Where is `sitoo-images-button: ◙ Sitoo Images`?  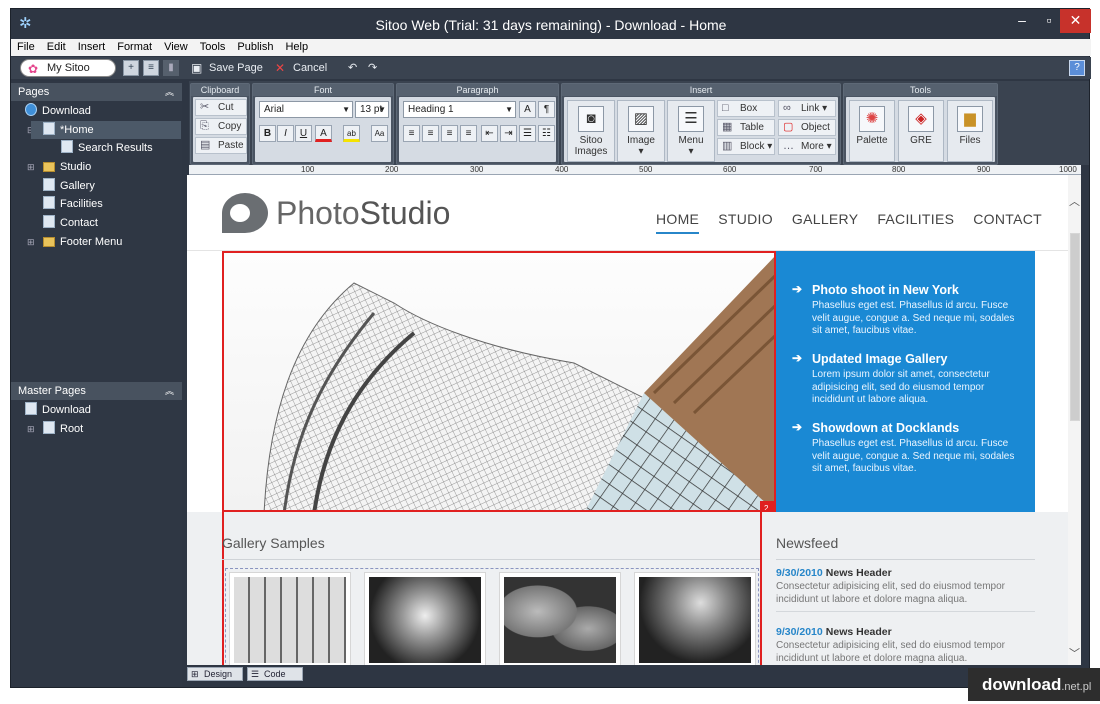 sitoo-images-button: ◙ Sitoo Images is located at coordinates (591, 131).